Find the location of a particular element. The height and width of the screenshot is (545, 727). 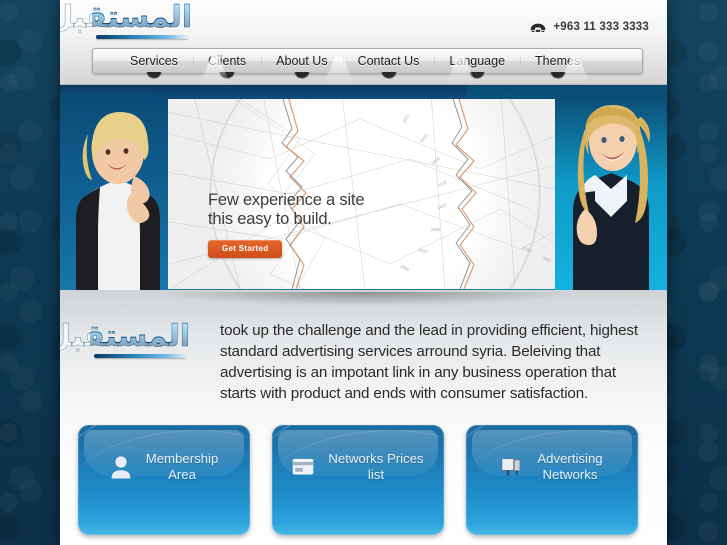

telephone-icon is located at coordinates (538, 27).